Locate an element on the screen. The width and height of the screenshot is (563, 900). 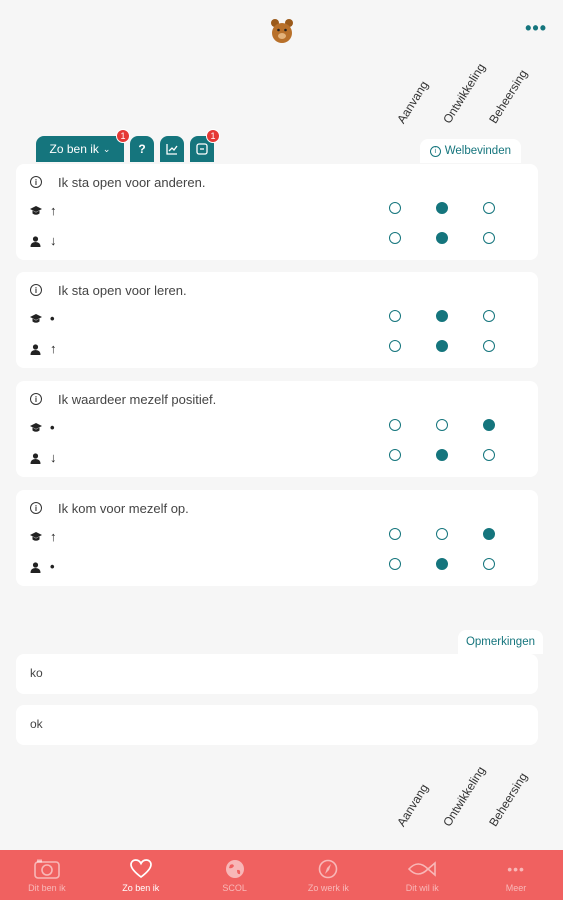
fish-icon is located at coordinates (422, 869).